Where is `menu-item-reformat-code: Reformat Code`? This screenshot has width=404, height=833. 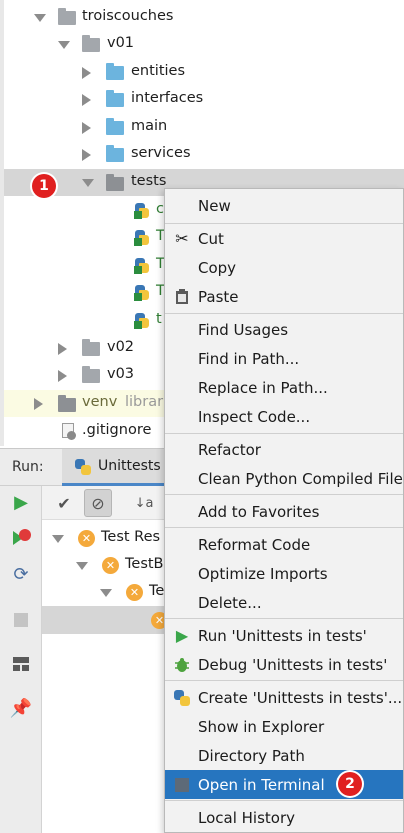
menu-item-reformat-code: Reformat Code is located at coordinates (284, 544).